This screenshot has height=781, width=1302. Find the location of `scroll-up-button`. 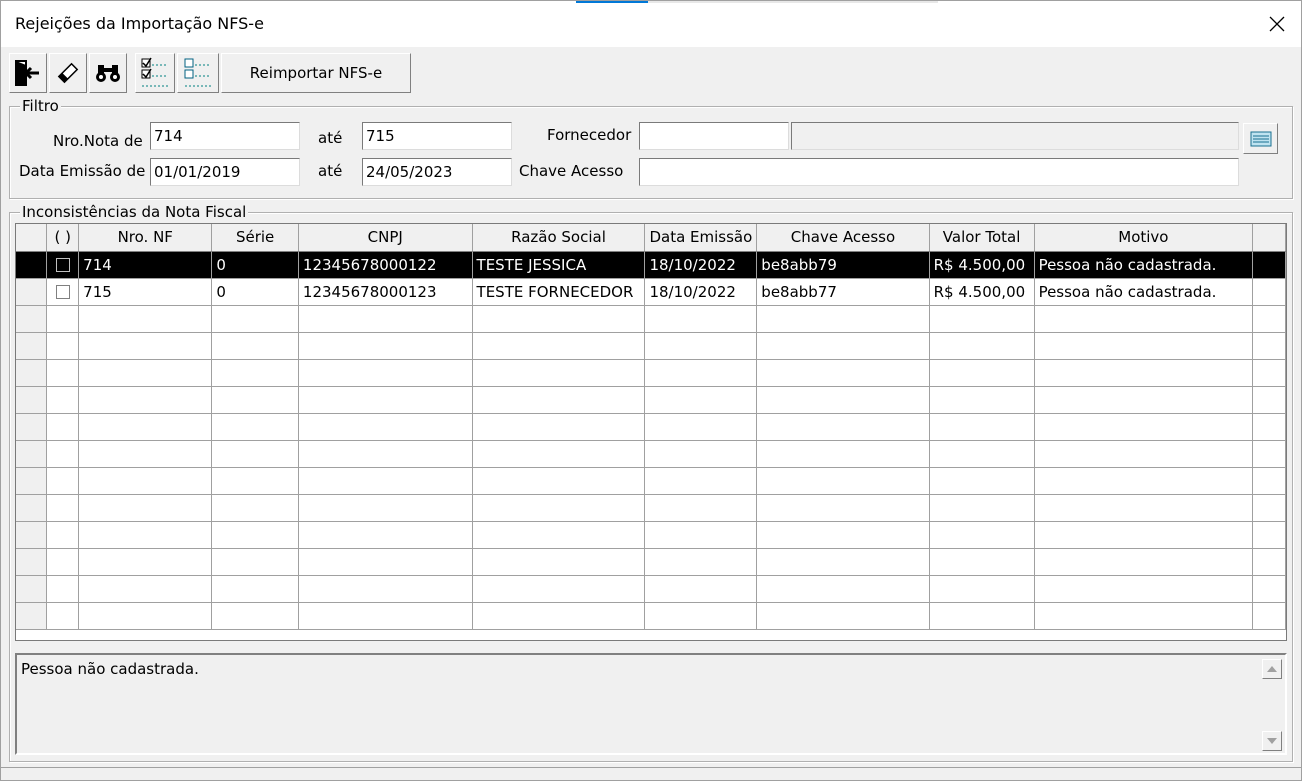

scroll-up-button is located at coordinates (1272, 669).